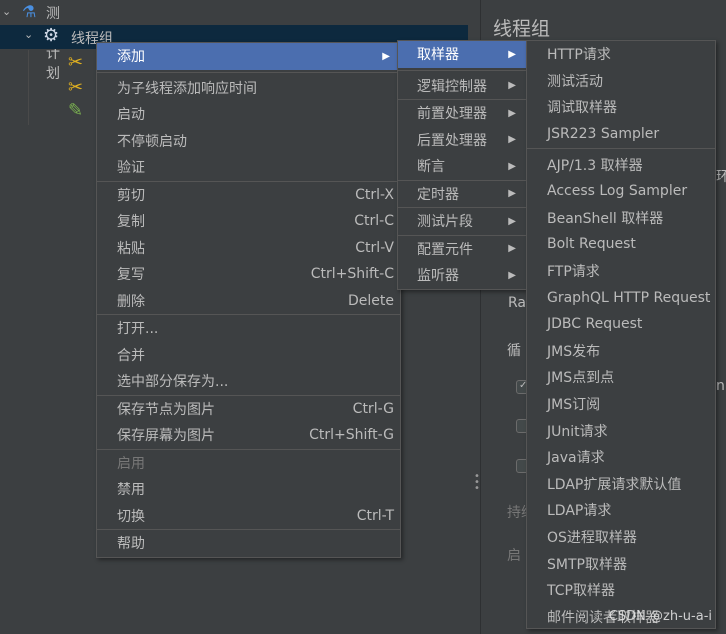 This screenshot has width=726, height=634. Describe the element at coordinates (248, 489) in the screenshot. I see `menu-item-disable: 禁用` at that location.